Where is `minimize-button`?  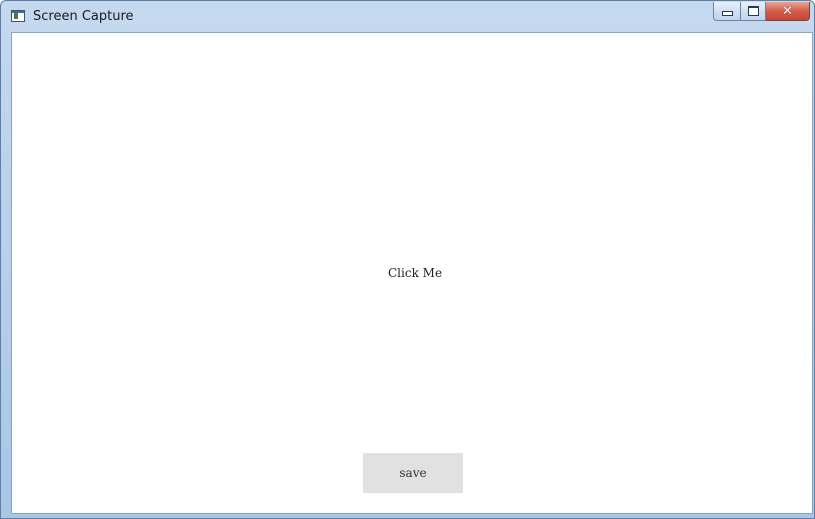
minimize-button is located at coordinates (726, 11).